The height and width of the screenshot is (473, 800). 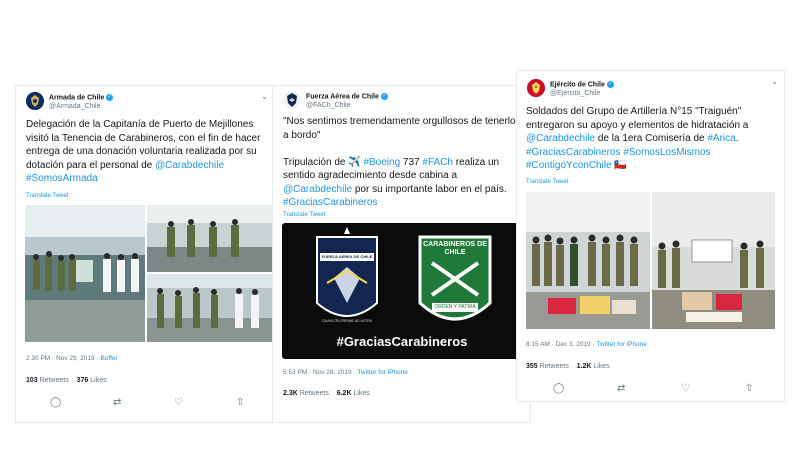 What do you see at coordinates (411, 162) in the screenshot?
I see `tweet-text-segment: 737` at bounding box center [411, 162].